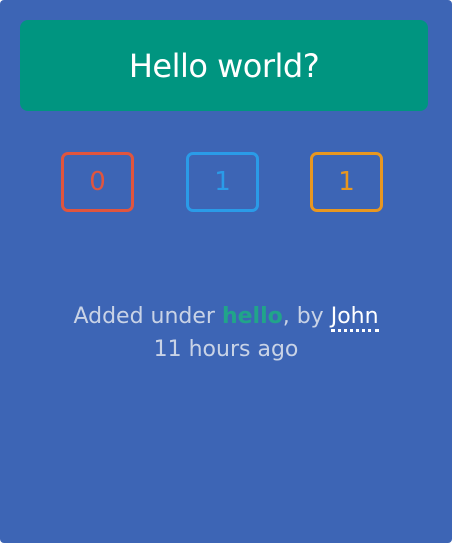 This screenshot has width=452, height=543. Describe the element at coordinates (354, 318) in the screenshot. I see `author-link: John` at that location.